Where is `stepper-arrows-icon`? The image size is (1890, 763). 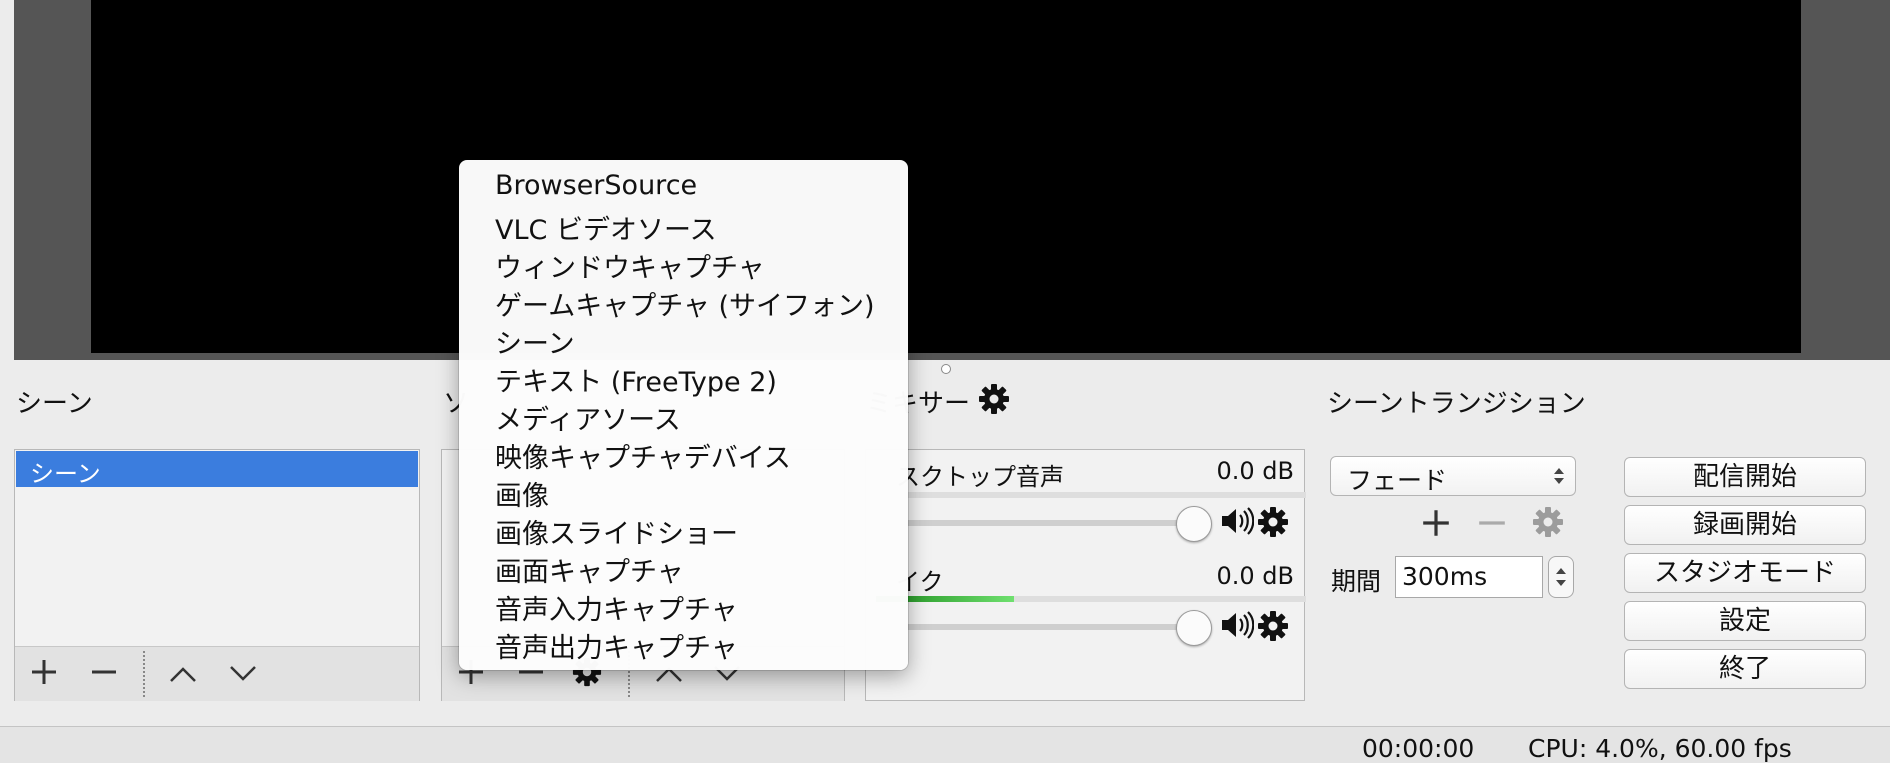
stepper-arrows-icon is located at coordinates (1561, 577).